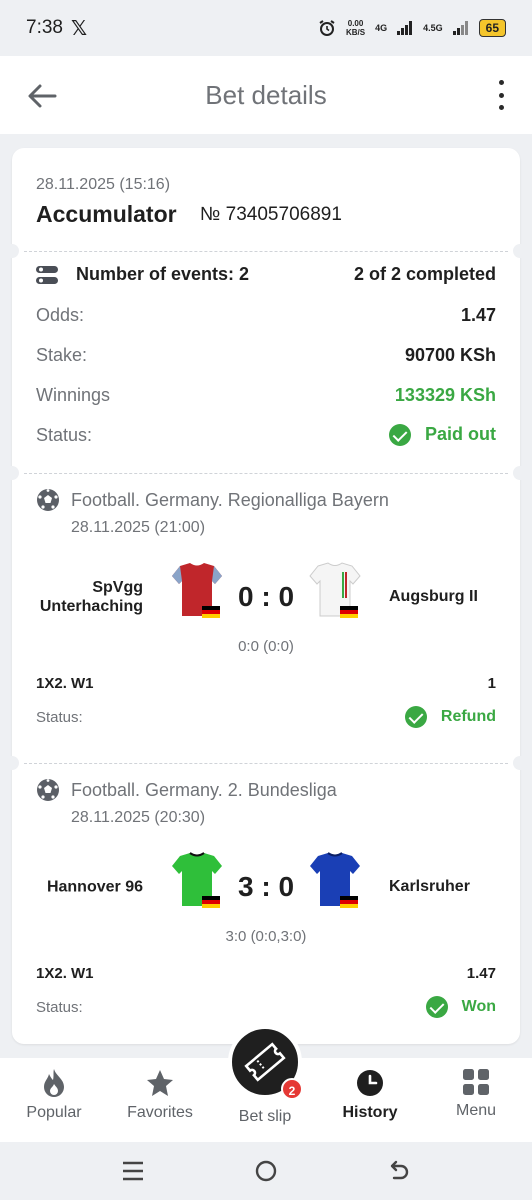  What do you see at coordinates (94, 887) in the screenshot?
I see `home-team: Hannover 96` at bounding box center [94, 887].